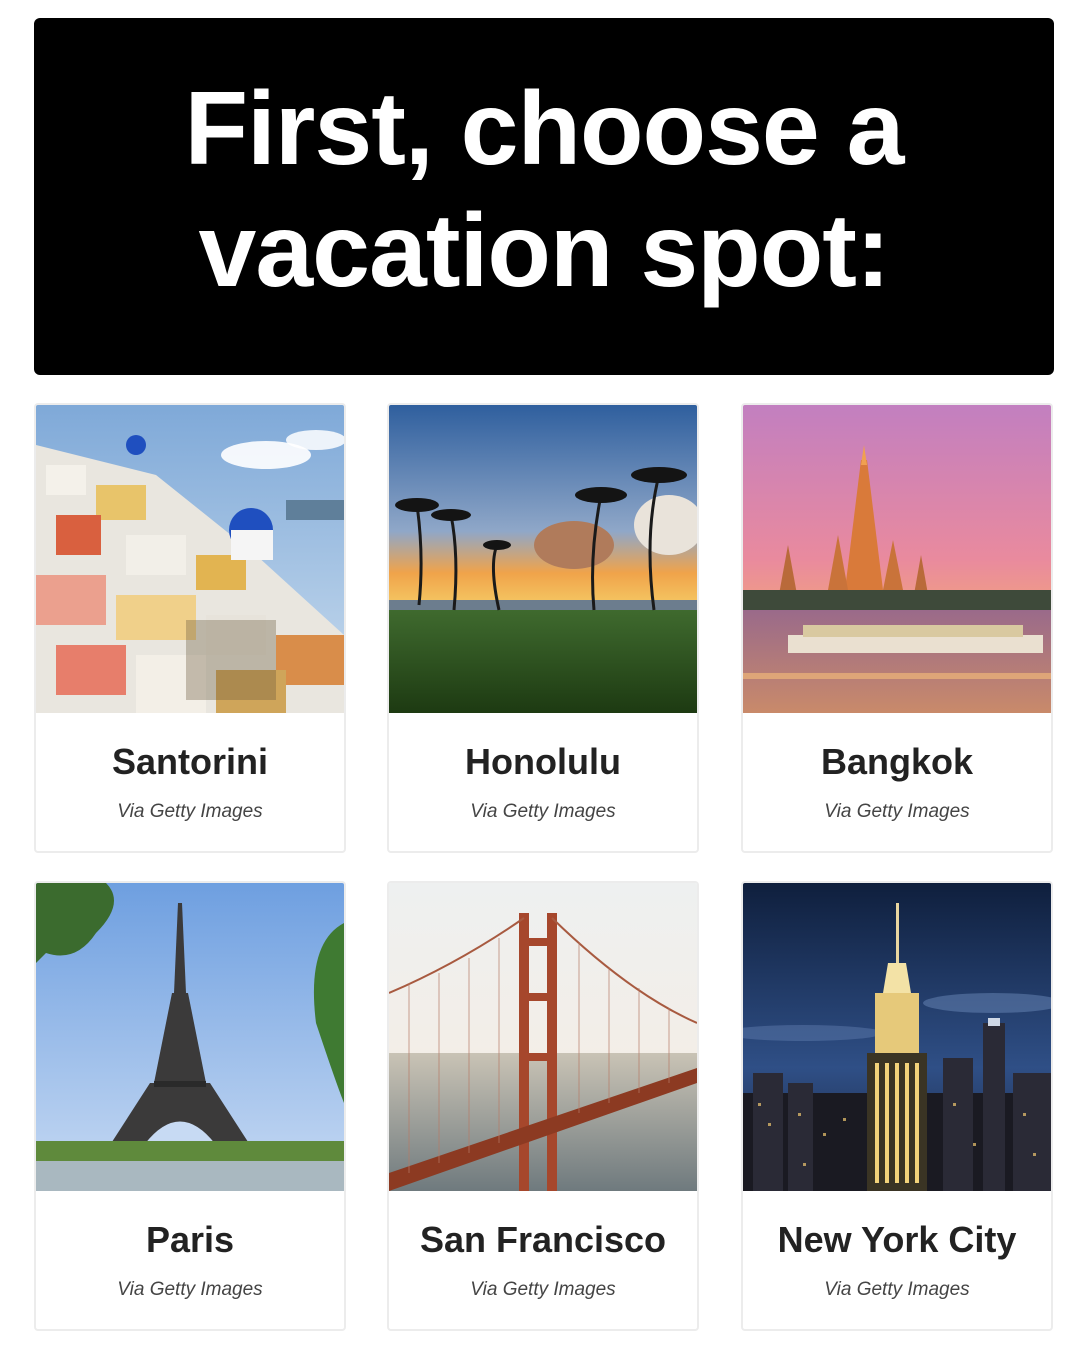  What do you see at coordinates (190, 1037) in the screenshot?
I see `paris-photo` at bounding box center [190, 1037].